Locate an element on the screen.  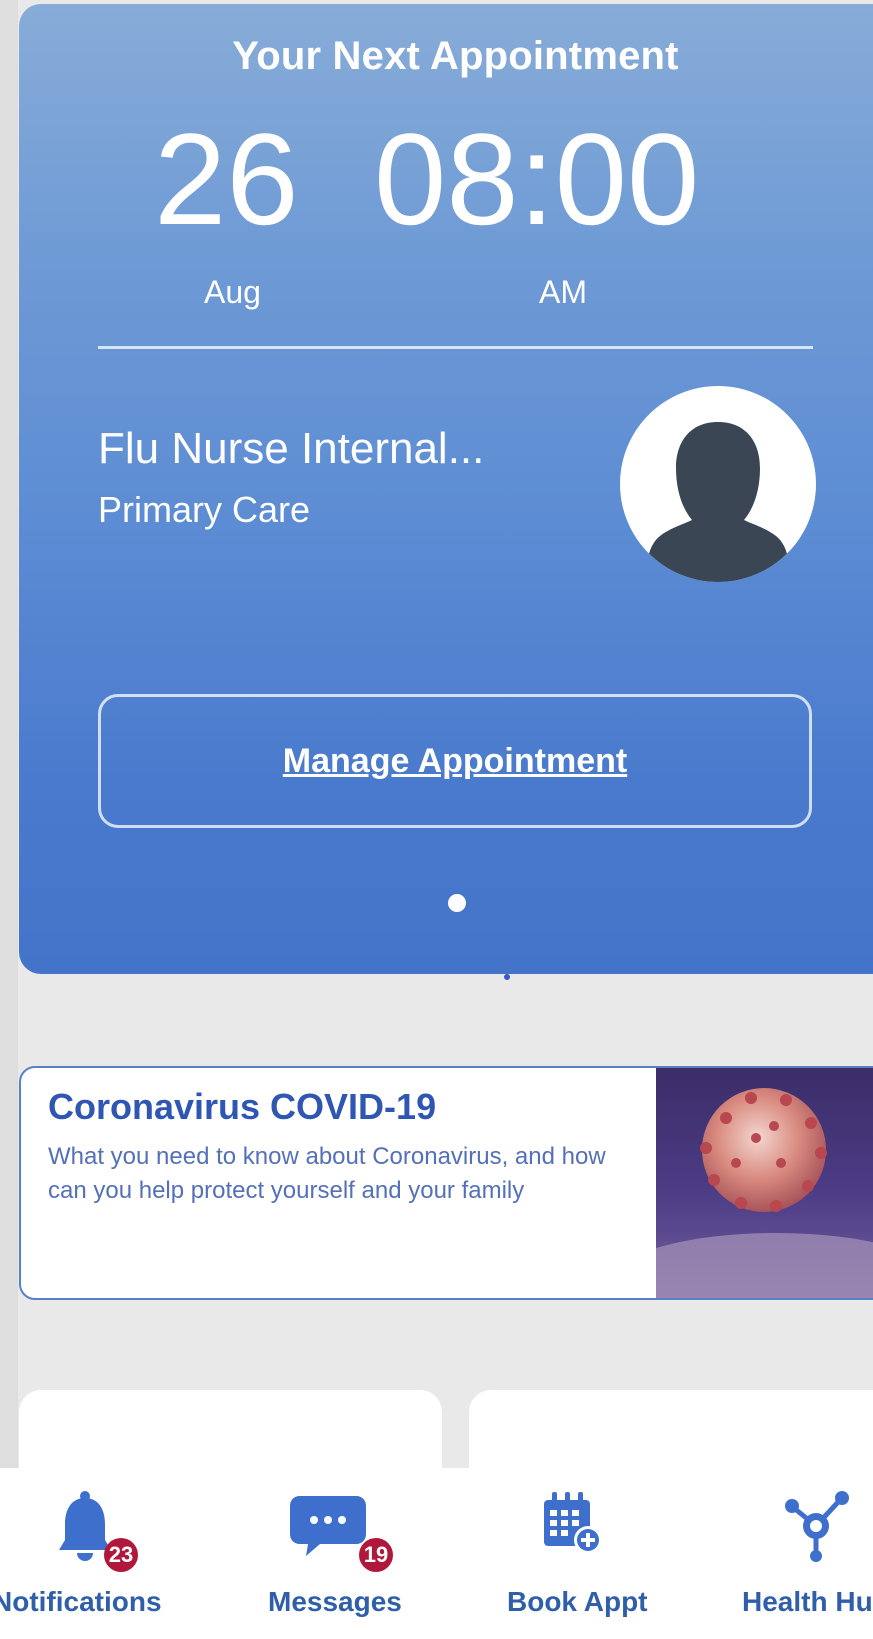
carousel-secondary-indicator is located at coordinates (507, 977).